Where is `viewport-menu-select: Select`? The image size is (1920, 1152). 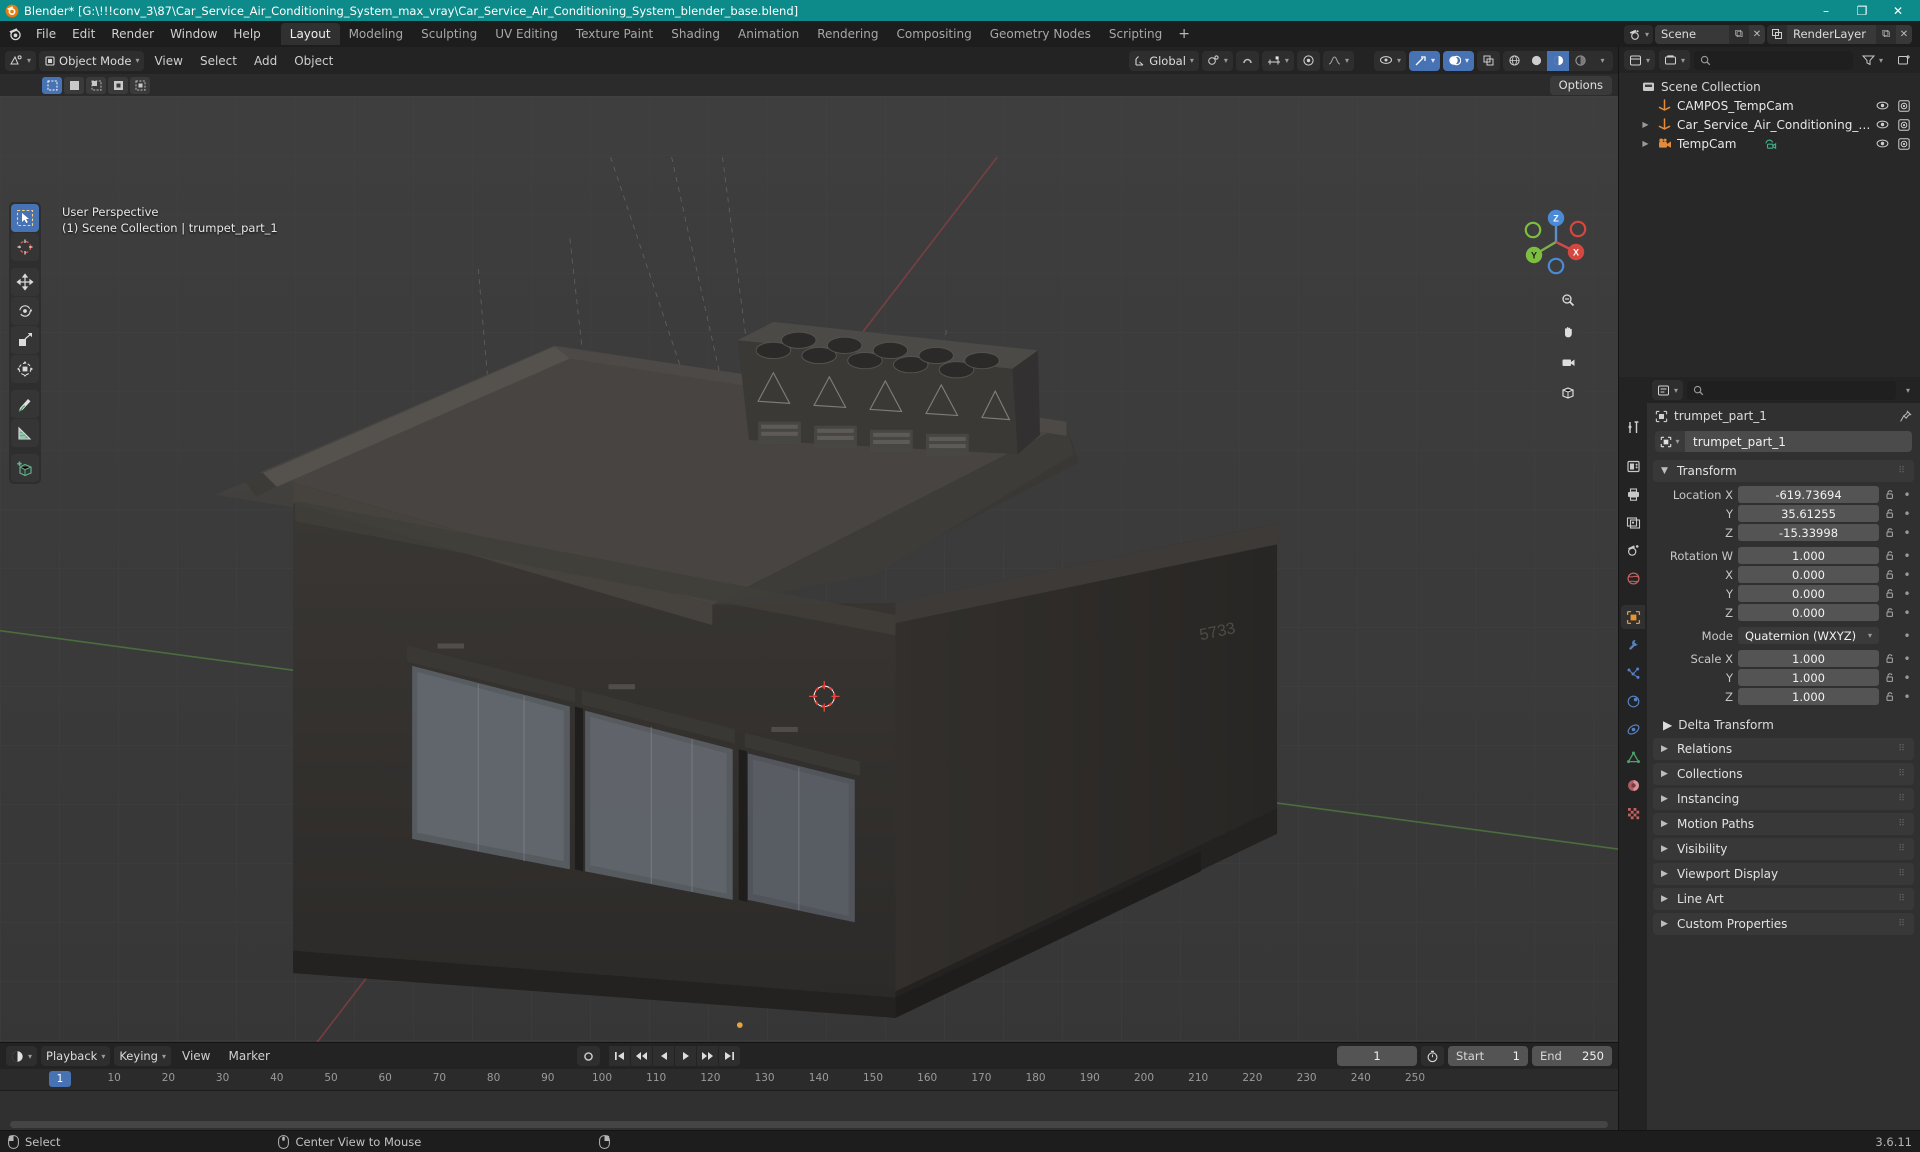 viewport-menu-select: Select is located at coordinates (218, 61).